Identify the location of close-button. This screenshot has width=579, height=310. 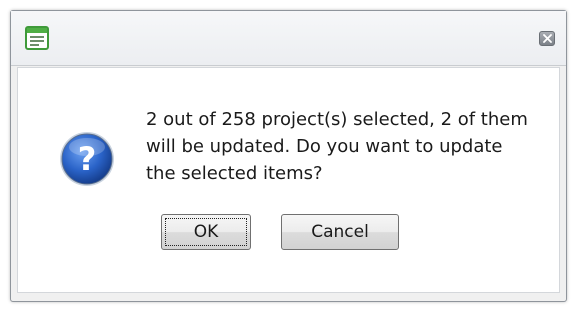
(547, 38).